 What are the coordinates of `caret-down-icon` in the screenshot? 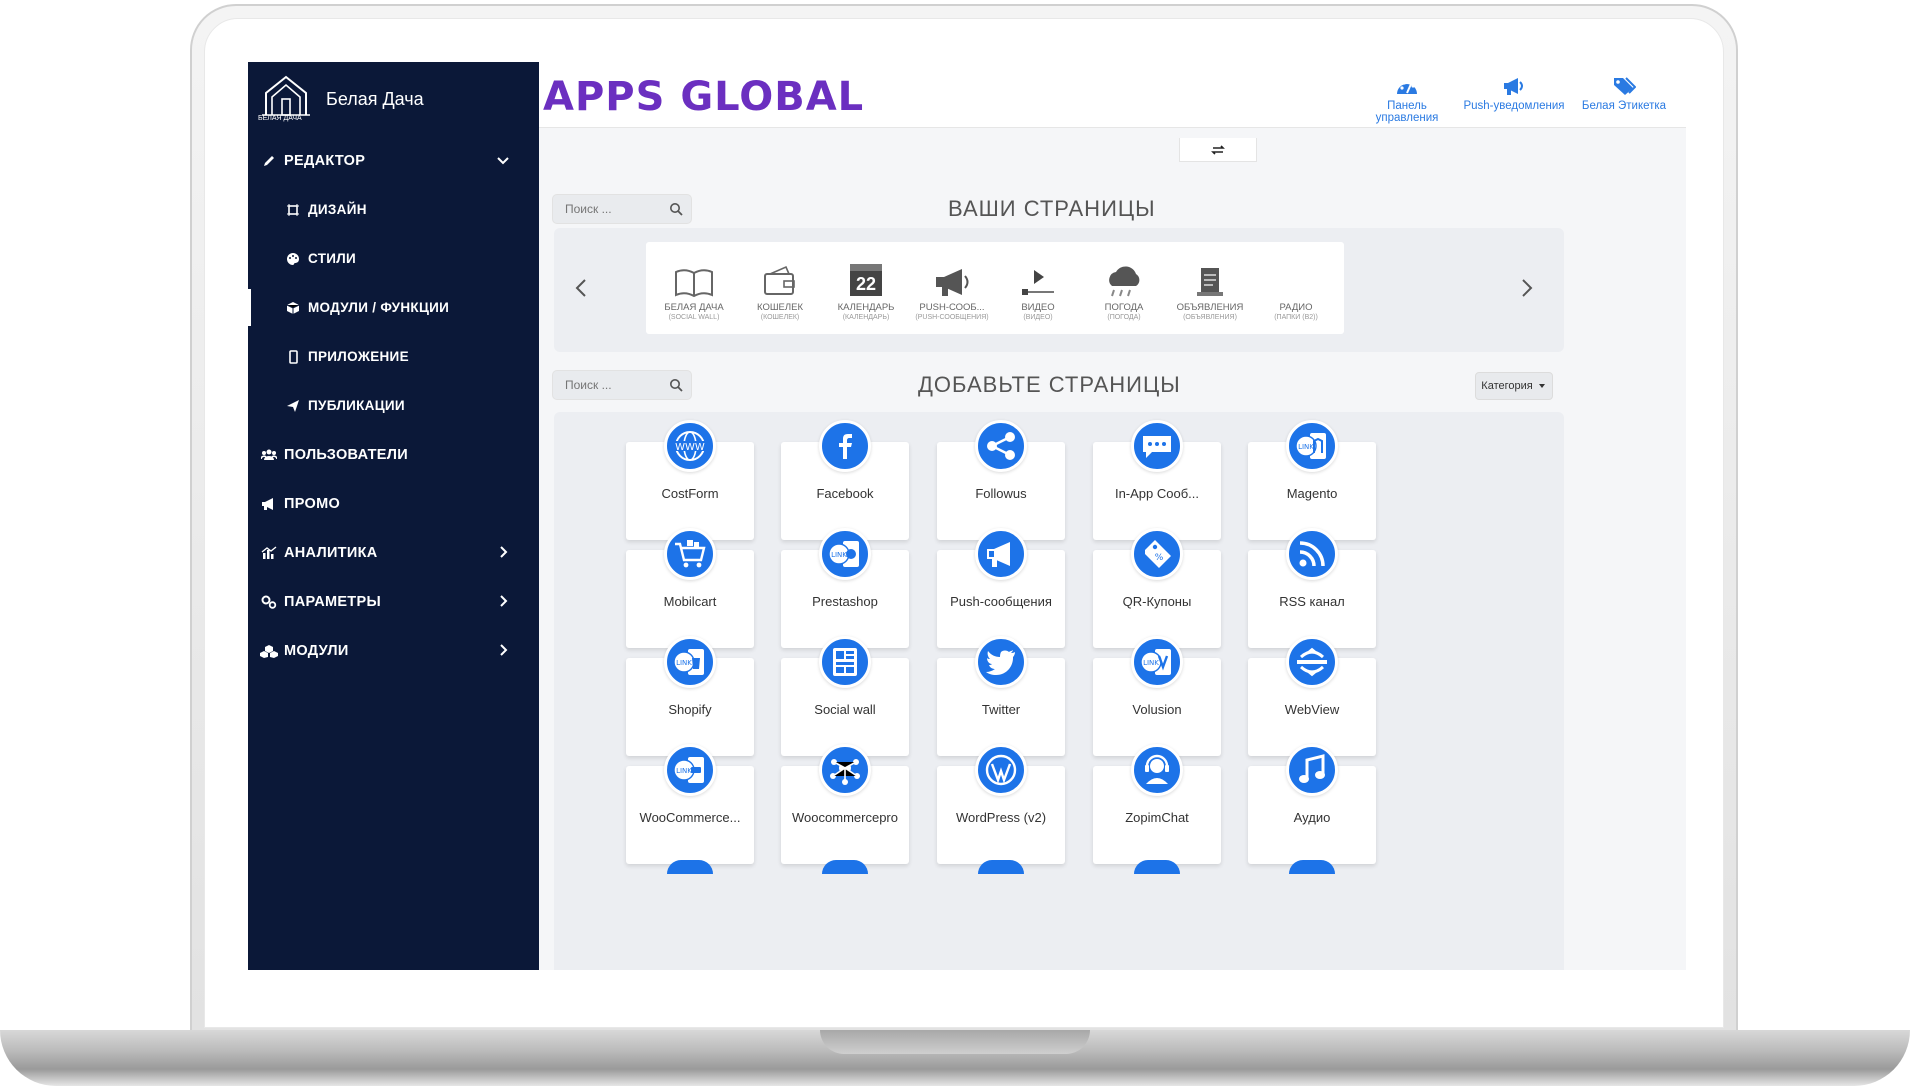 It's located at (1541, 386).